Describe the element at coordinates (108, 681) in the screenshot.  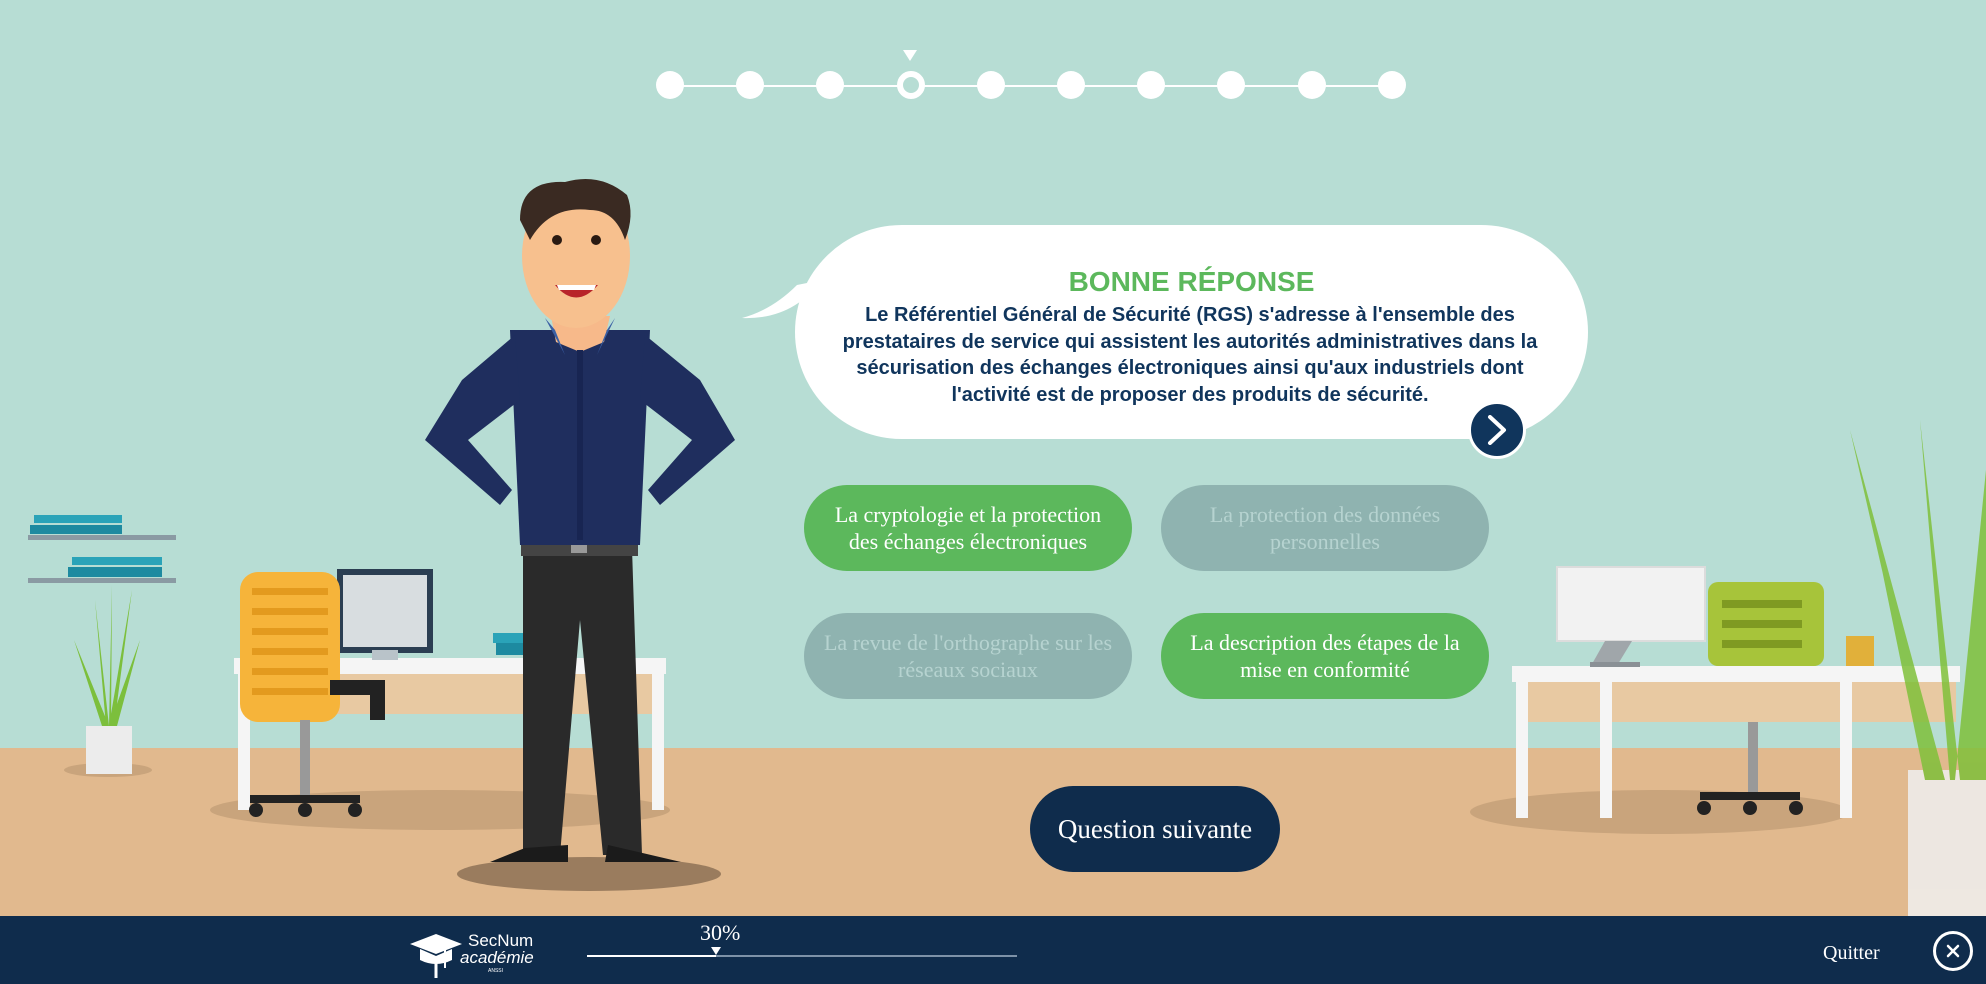
I see `plant-left` at that location.